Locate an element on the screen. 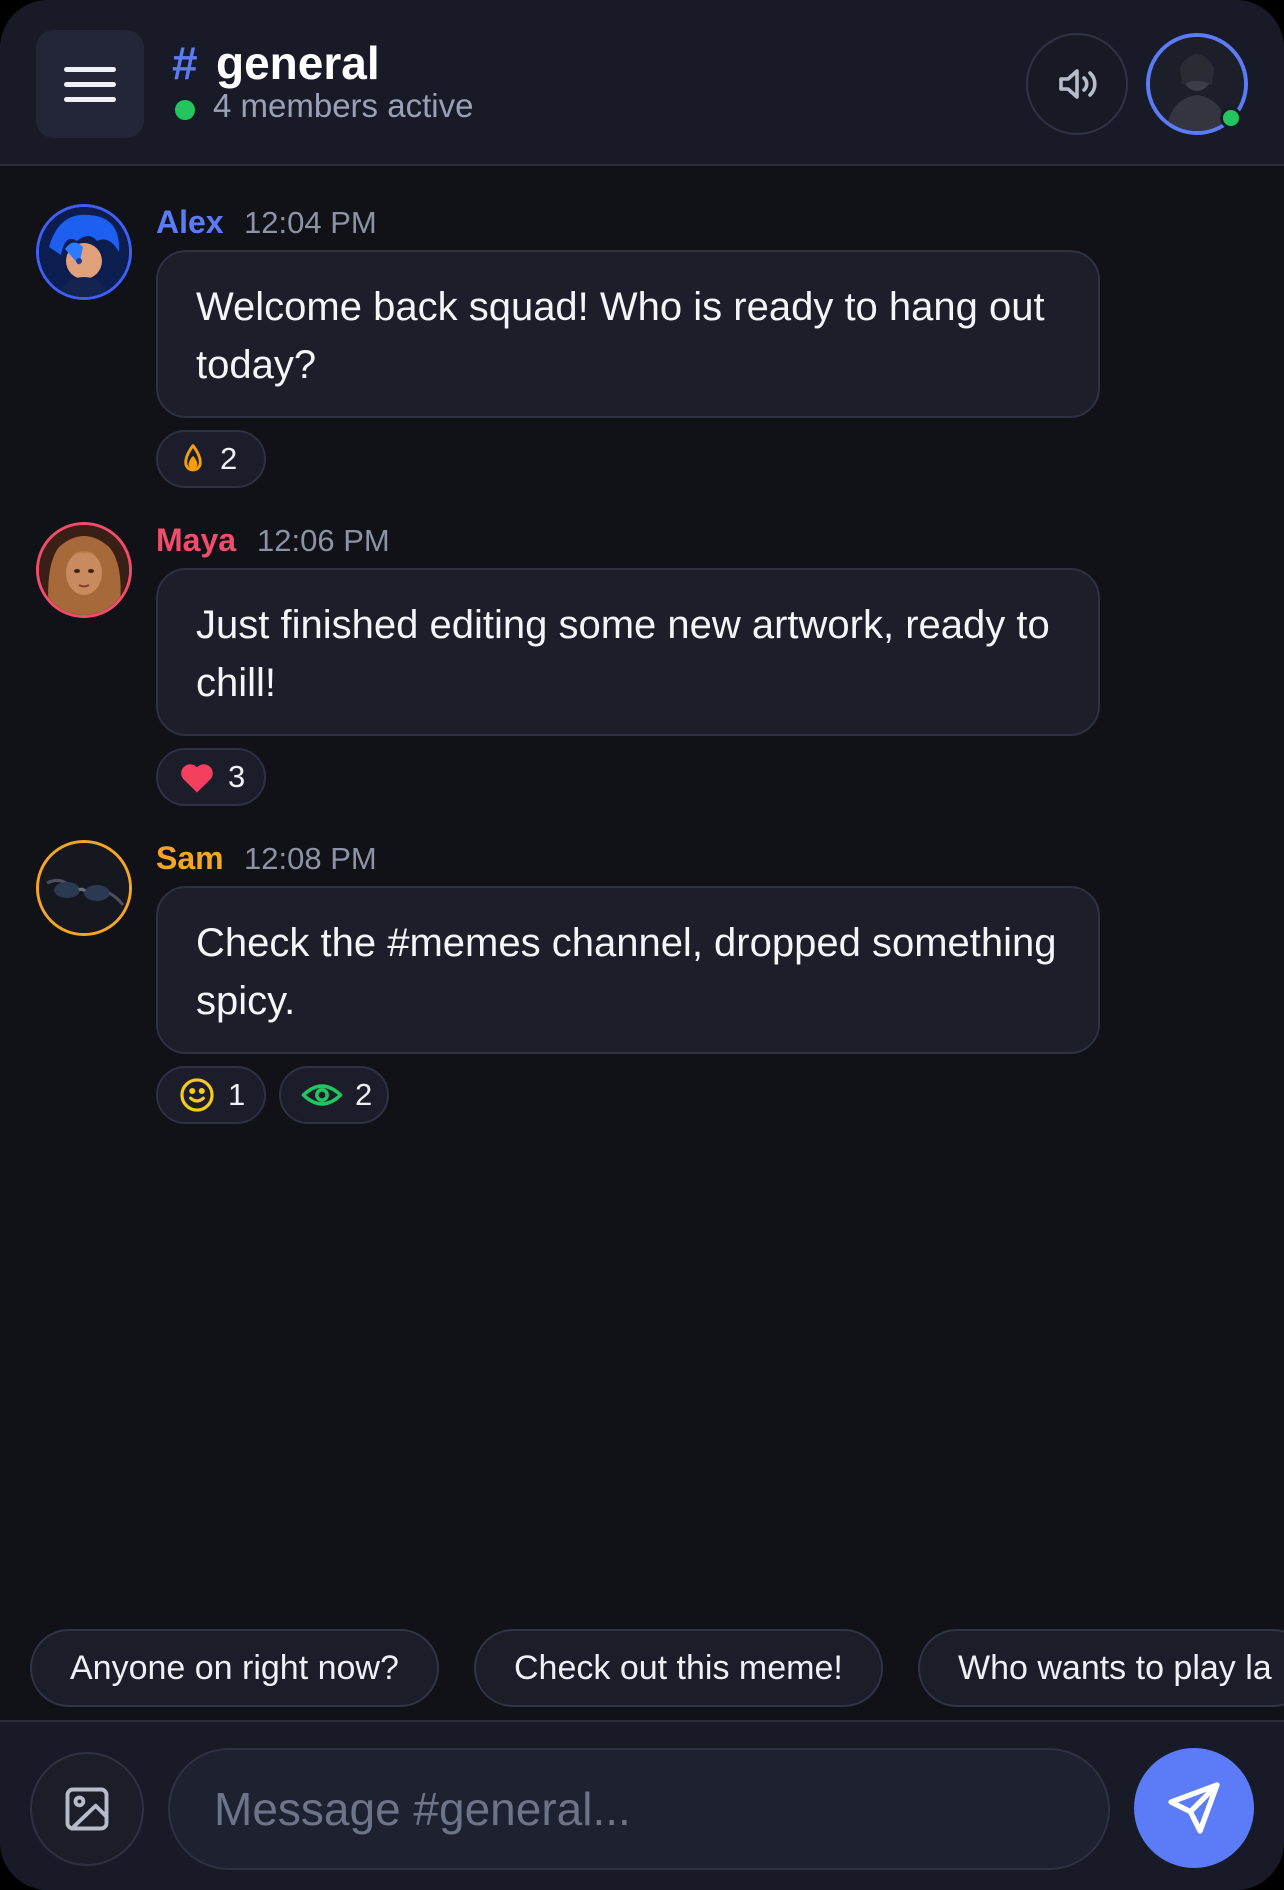 Image resolution: width=1284 pixels, height=1890 pixels. sound-button is located at coordinates (1077, 84).